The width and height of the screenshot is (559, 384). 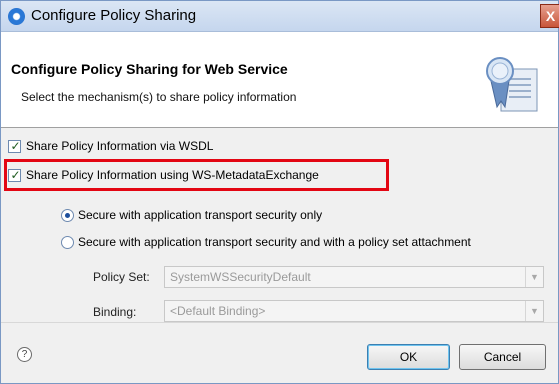 What do you see at coordinates (16, 16) in the screenshot?
I see `app-logo-icon` at bounding box center [16, 16].